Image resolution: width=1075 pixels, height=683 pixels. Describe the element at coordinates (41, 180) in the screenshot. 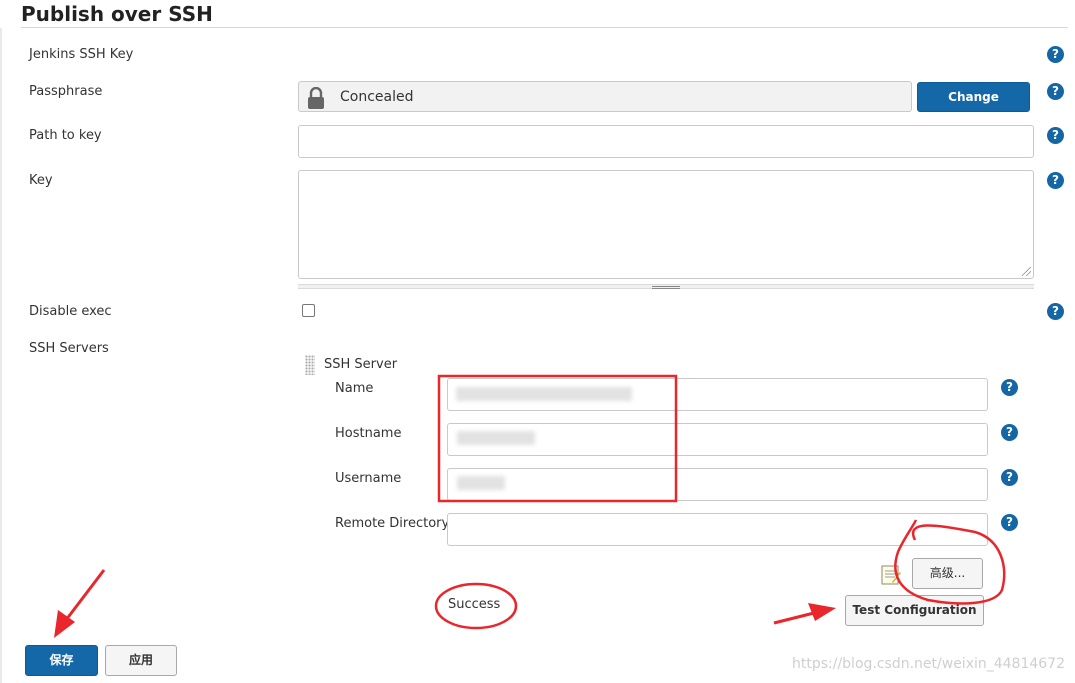

I see `key-label: Key` at that location.